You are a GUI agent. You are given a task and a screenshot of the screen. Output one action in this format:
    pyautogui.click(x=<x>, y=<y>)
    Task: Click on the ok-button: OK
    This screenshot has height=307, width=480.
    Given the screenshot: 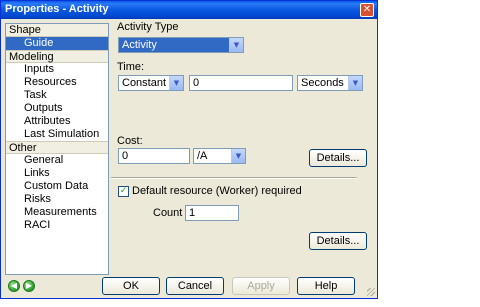 What is the action you would take?
    pyautogui.click(x=131, y=286)
    